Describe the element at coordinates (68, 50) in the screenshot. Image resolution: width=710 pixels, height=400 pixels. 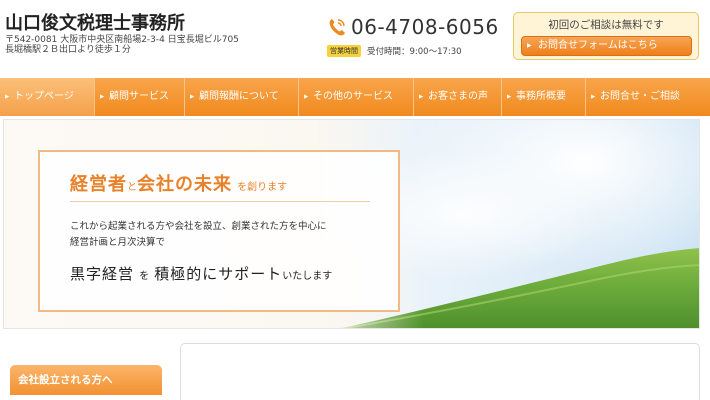
I see `access-line: 長堀橋駅２Ｂ出口より徒歩１分` at that location.